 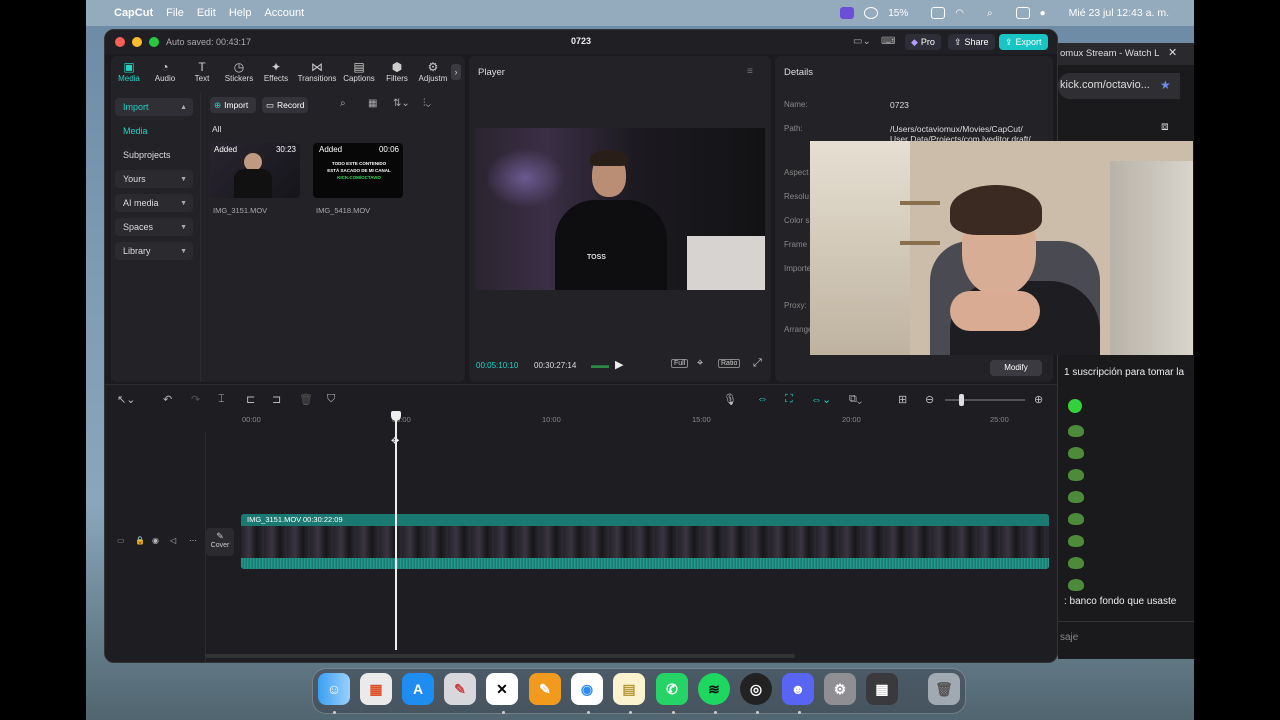 I want to click on export-button: ⇪ Export, so click(x=1023, y=42).